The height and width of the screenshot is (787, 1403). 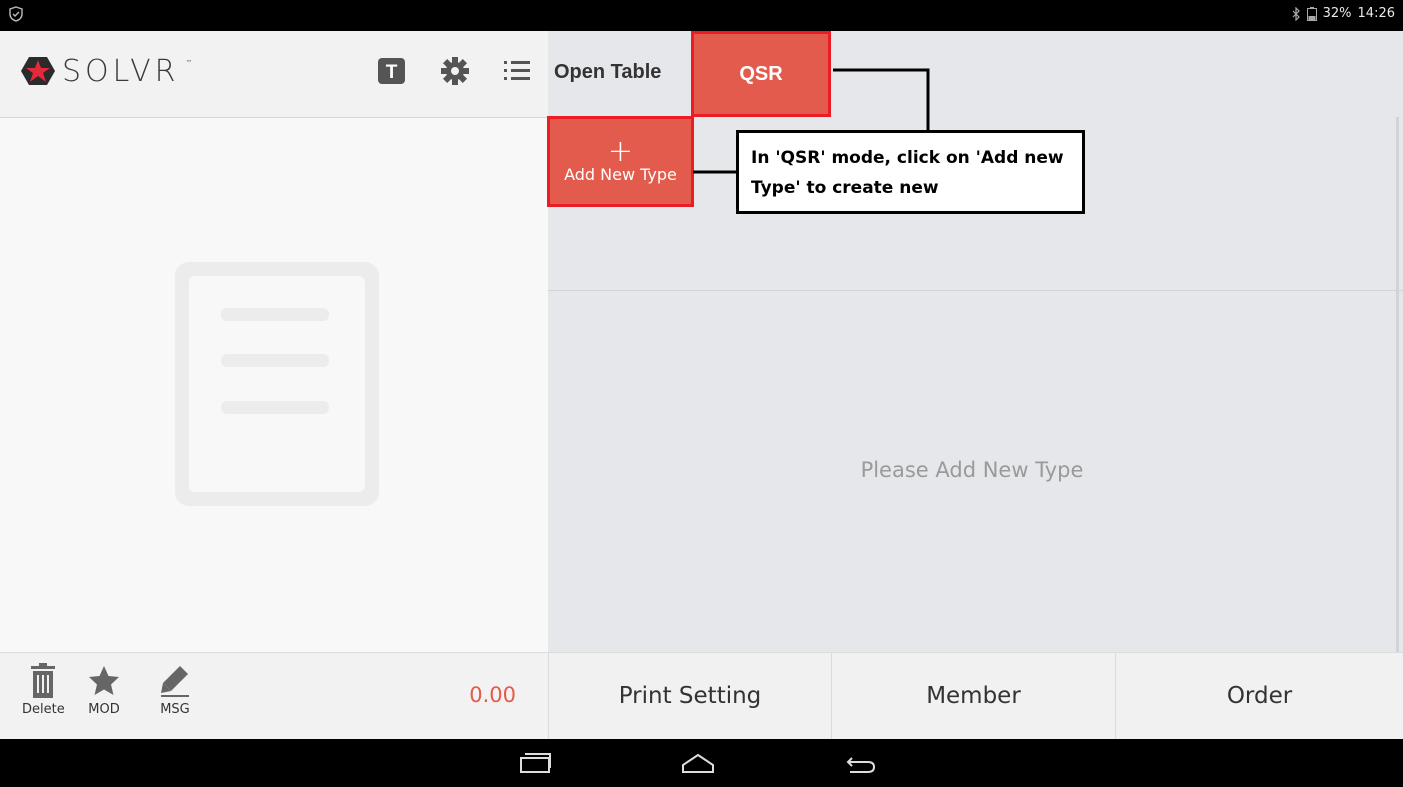 What do you see at coordinates (43, 680) in the screenshot?
I see `trash-icon` at bounding box center [43, 680].